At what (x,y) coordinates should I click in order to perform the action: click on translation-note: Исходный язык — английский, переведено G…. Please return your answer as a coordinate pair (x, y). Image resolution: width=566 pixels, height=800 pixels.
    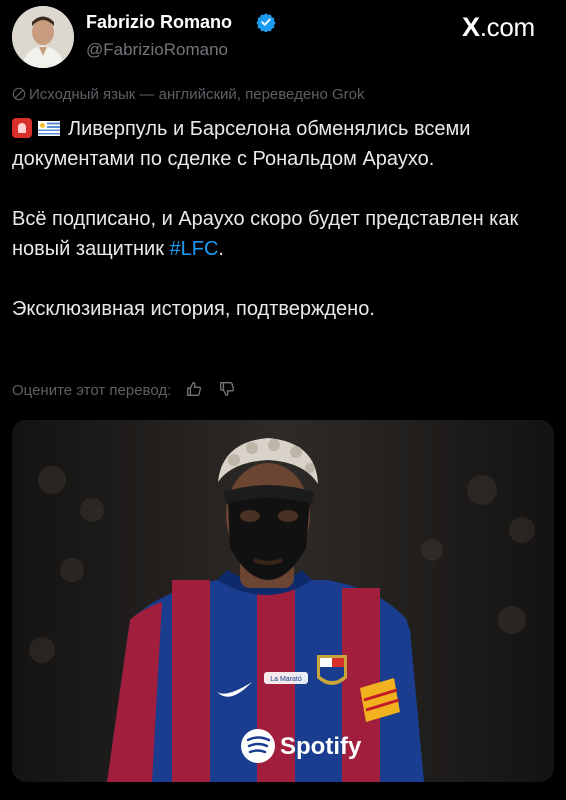
    Looking at the image, I should click on (188, 94).